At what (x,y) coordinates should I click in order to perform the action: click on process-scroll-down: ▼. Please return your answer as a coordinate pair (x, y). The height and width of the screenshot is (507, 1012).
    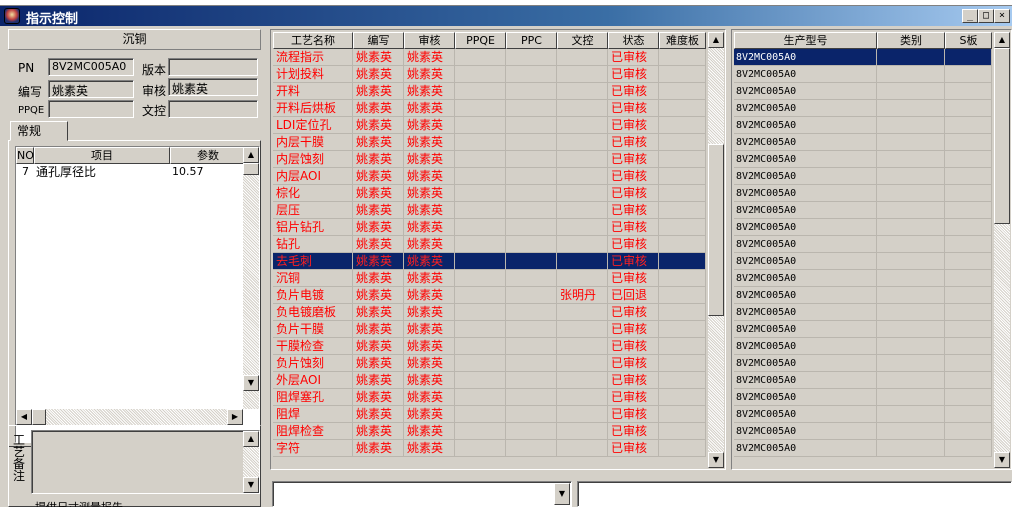
    Looking at the image, I should click on (716, 460).